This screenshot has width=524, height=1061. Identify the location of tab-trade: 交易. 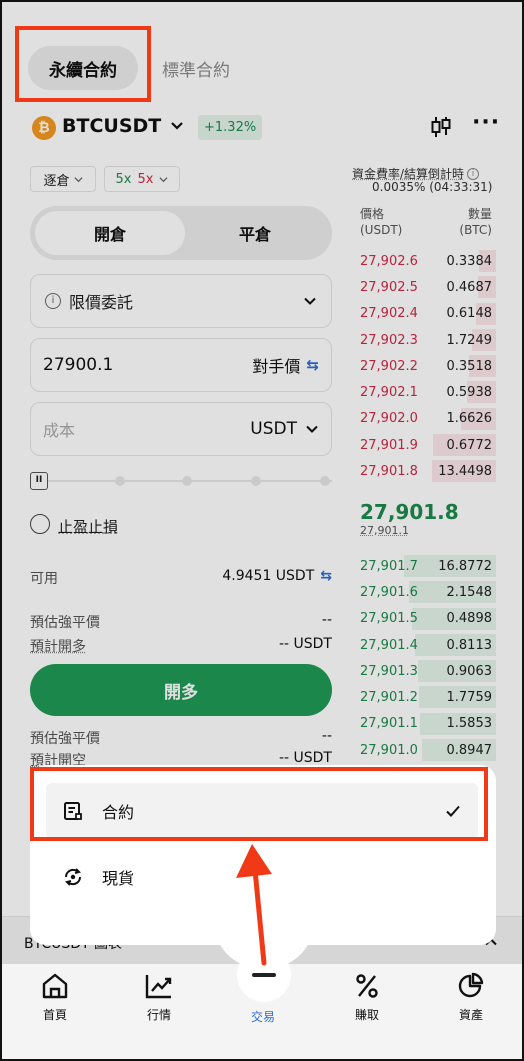
(263, 1016).